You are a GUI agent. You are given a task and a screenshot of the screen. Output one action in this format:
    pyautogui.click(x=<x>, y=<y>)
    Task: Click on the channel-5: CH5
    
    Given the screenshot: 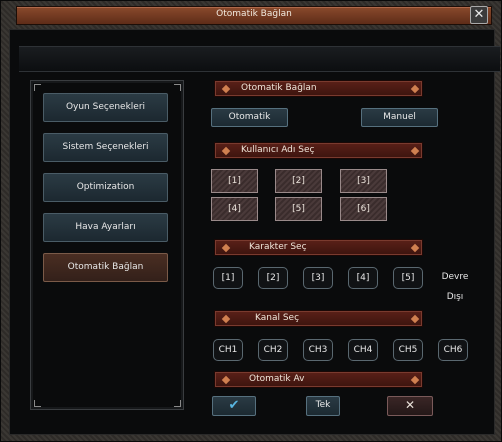 What is the action you would take?
    pyautogui.click(x=408, y=350)
    